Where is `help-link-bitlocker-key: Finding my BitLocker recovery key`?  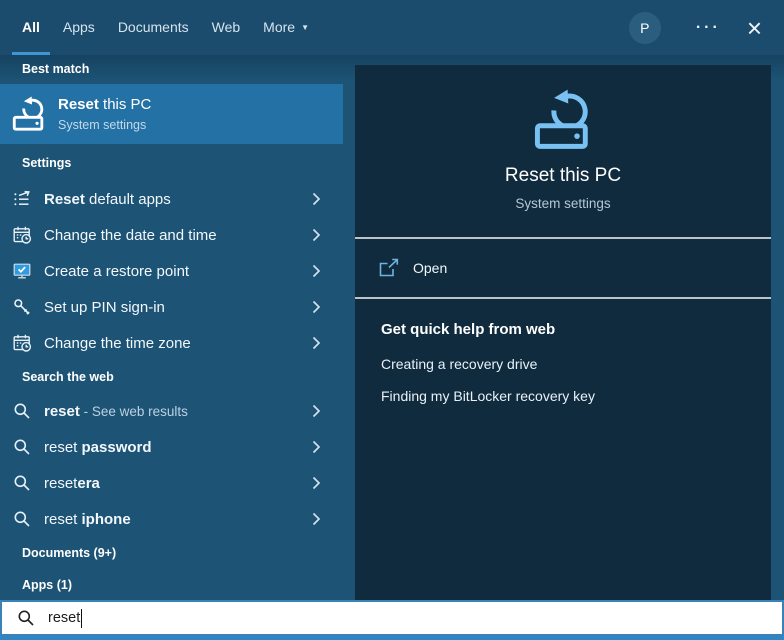 help-link-bitlocker-key: Finding my BitLocker recovery key is located at coordinates (488, 396).